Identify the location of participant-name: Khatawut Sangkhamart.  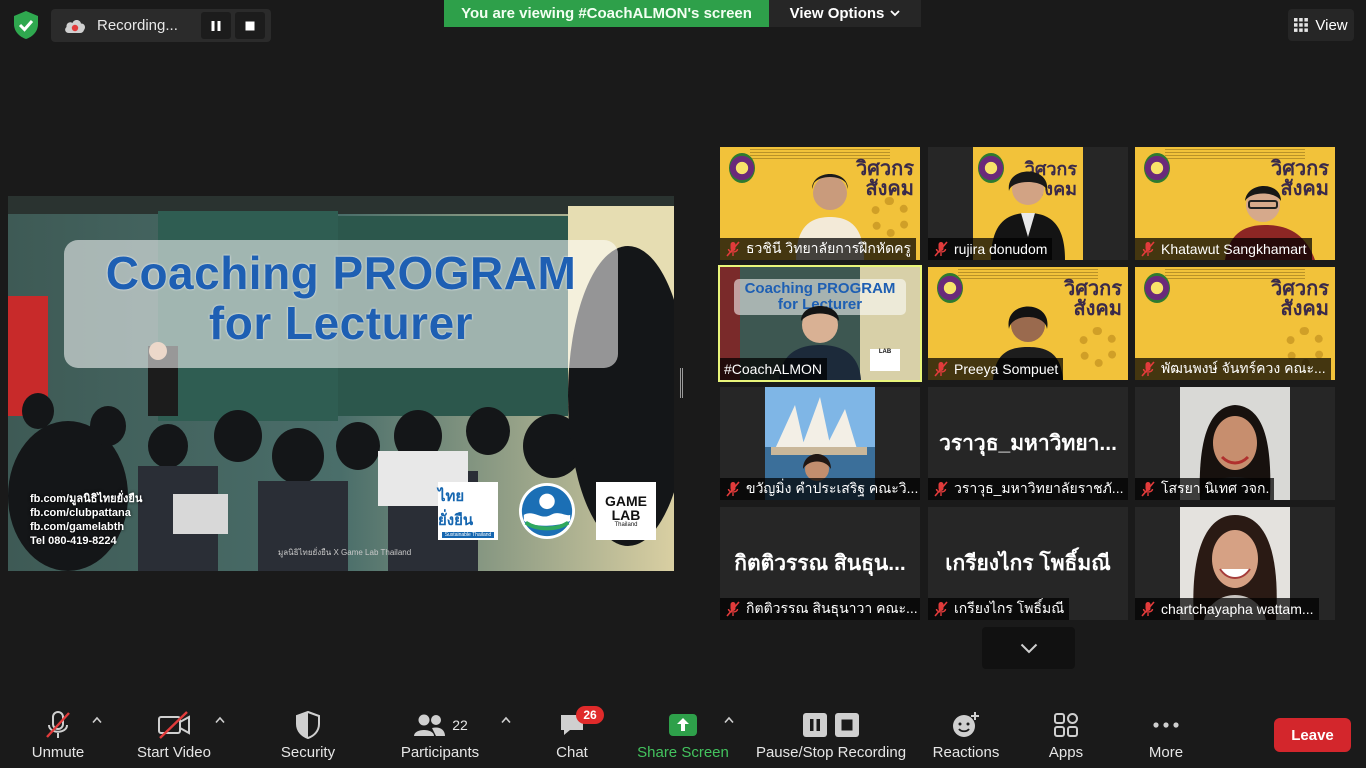
(1234, 249).